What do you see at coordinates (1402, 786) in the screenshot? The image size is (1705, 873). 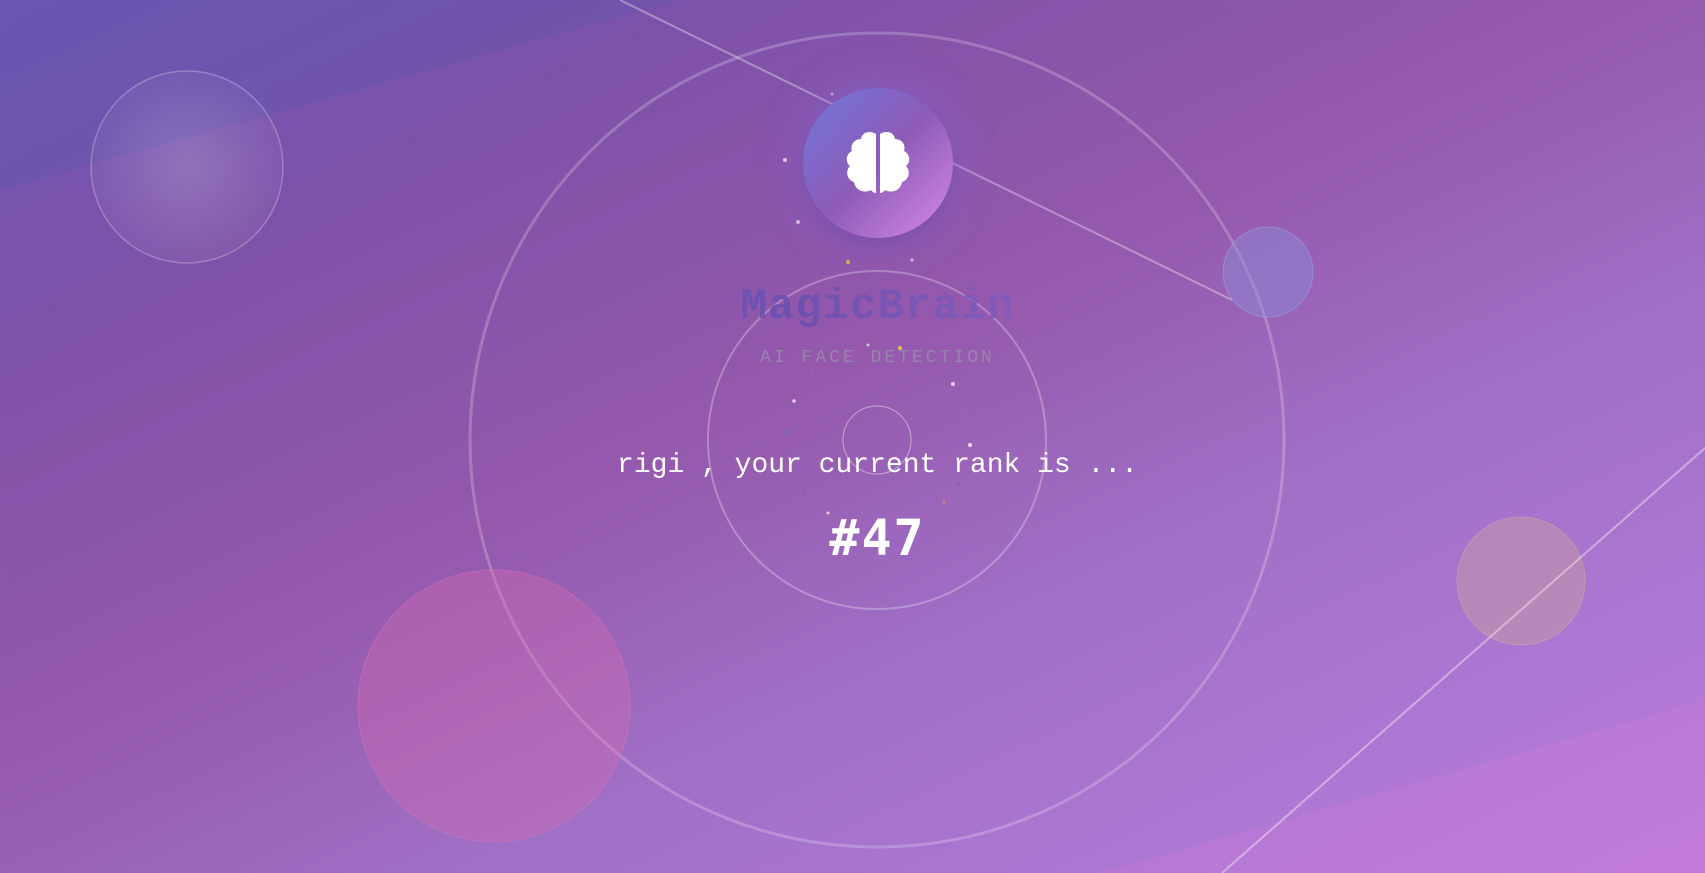 I see `bottom-right-band` at bounding box center [1402, 786].